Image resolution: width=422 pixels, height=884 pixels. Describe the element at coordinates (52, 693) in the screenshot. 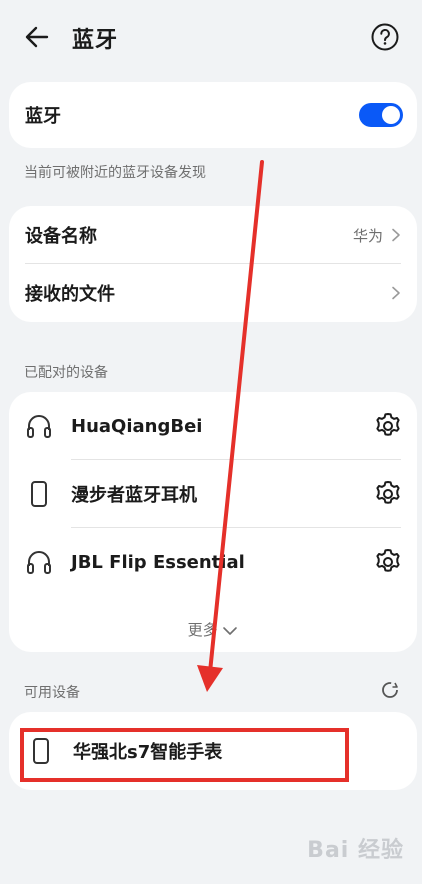

I see `available-section-label: 可用设备` at that location.